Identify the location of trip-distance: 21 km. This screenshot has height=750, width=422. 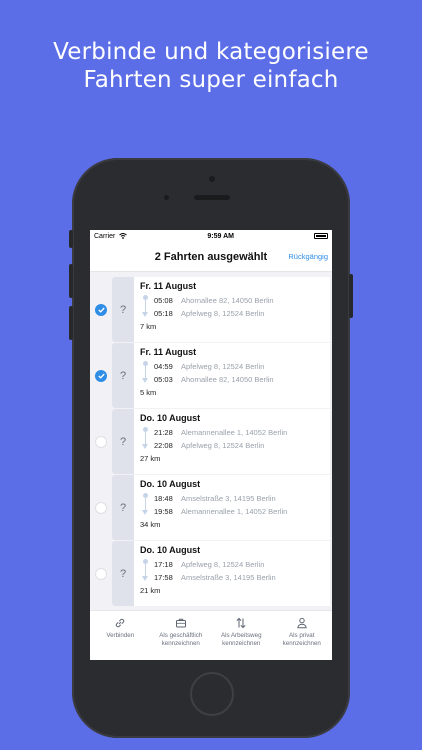
(150, 590).